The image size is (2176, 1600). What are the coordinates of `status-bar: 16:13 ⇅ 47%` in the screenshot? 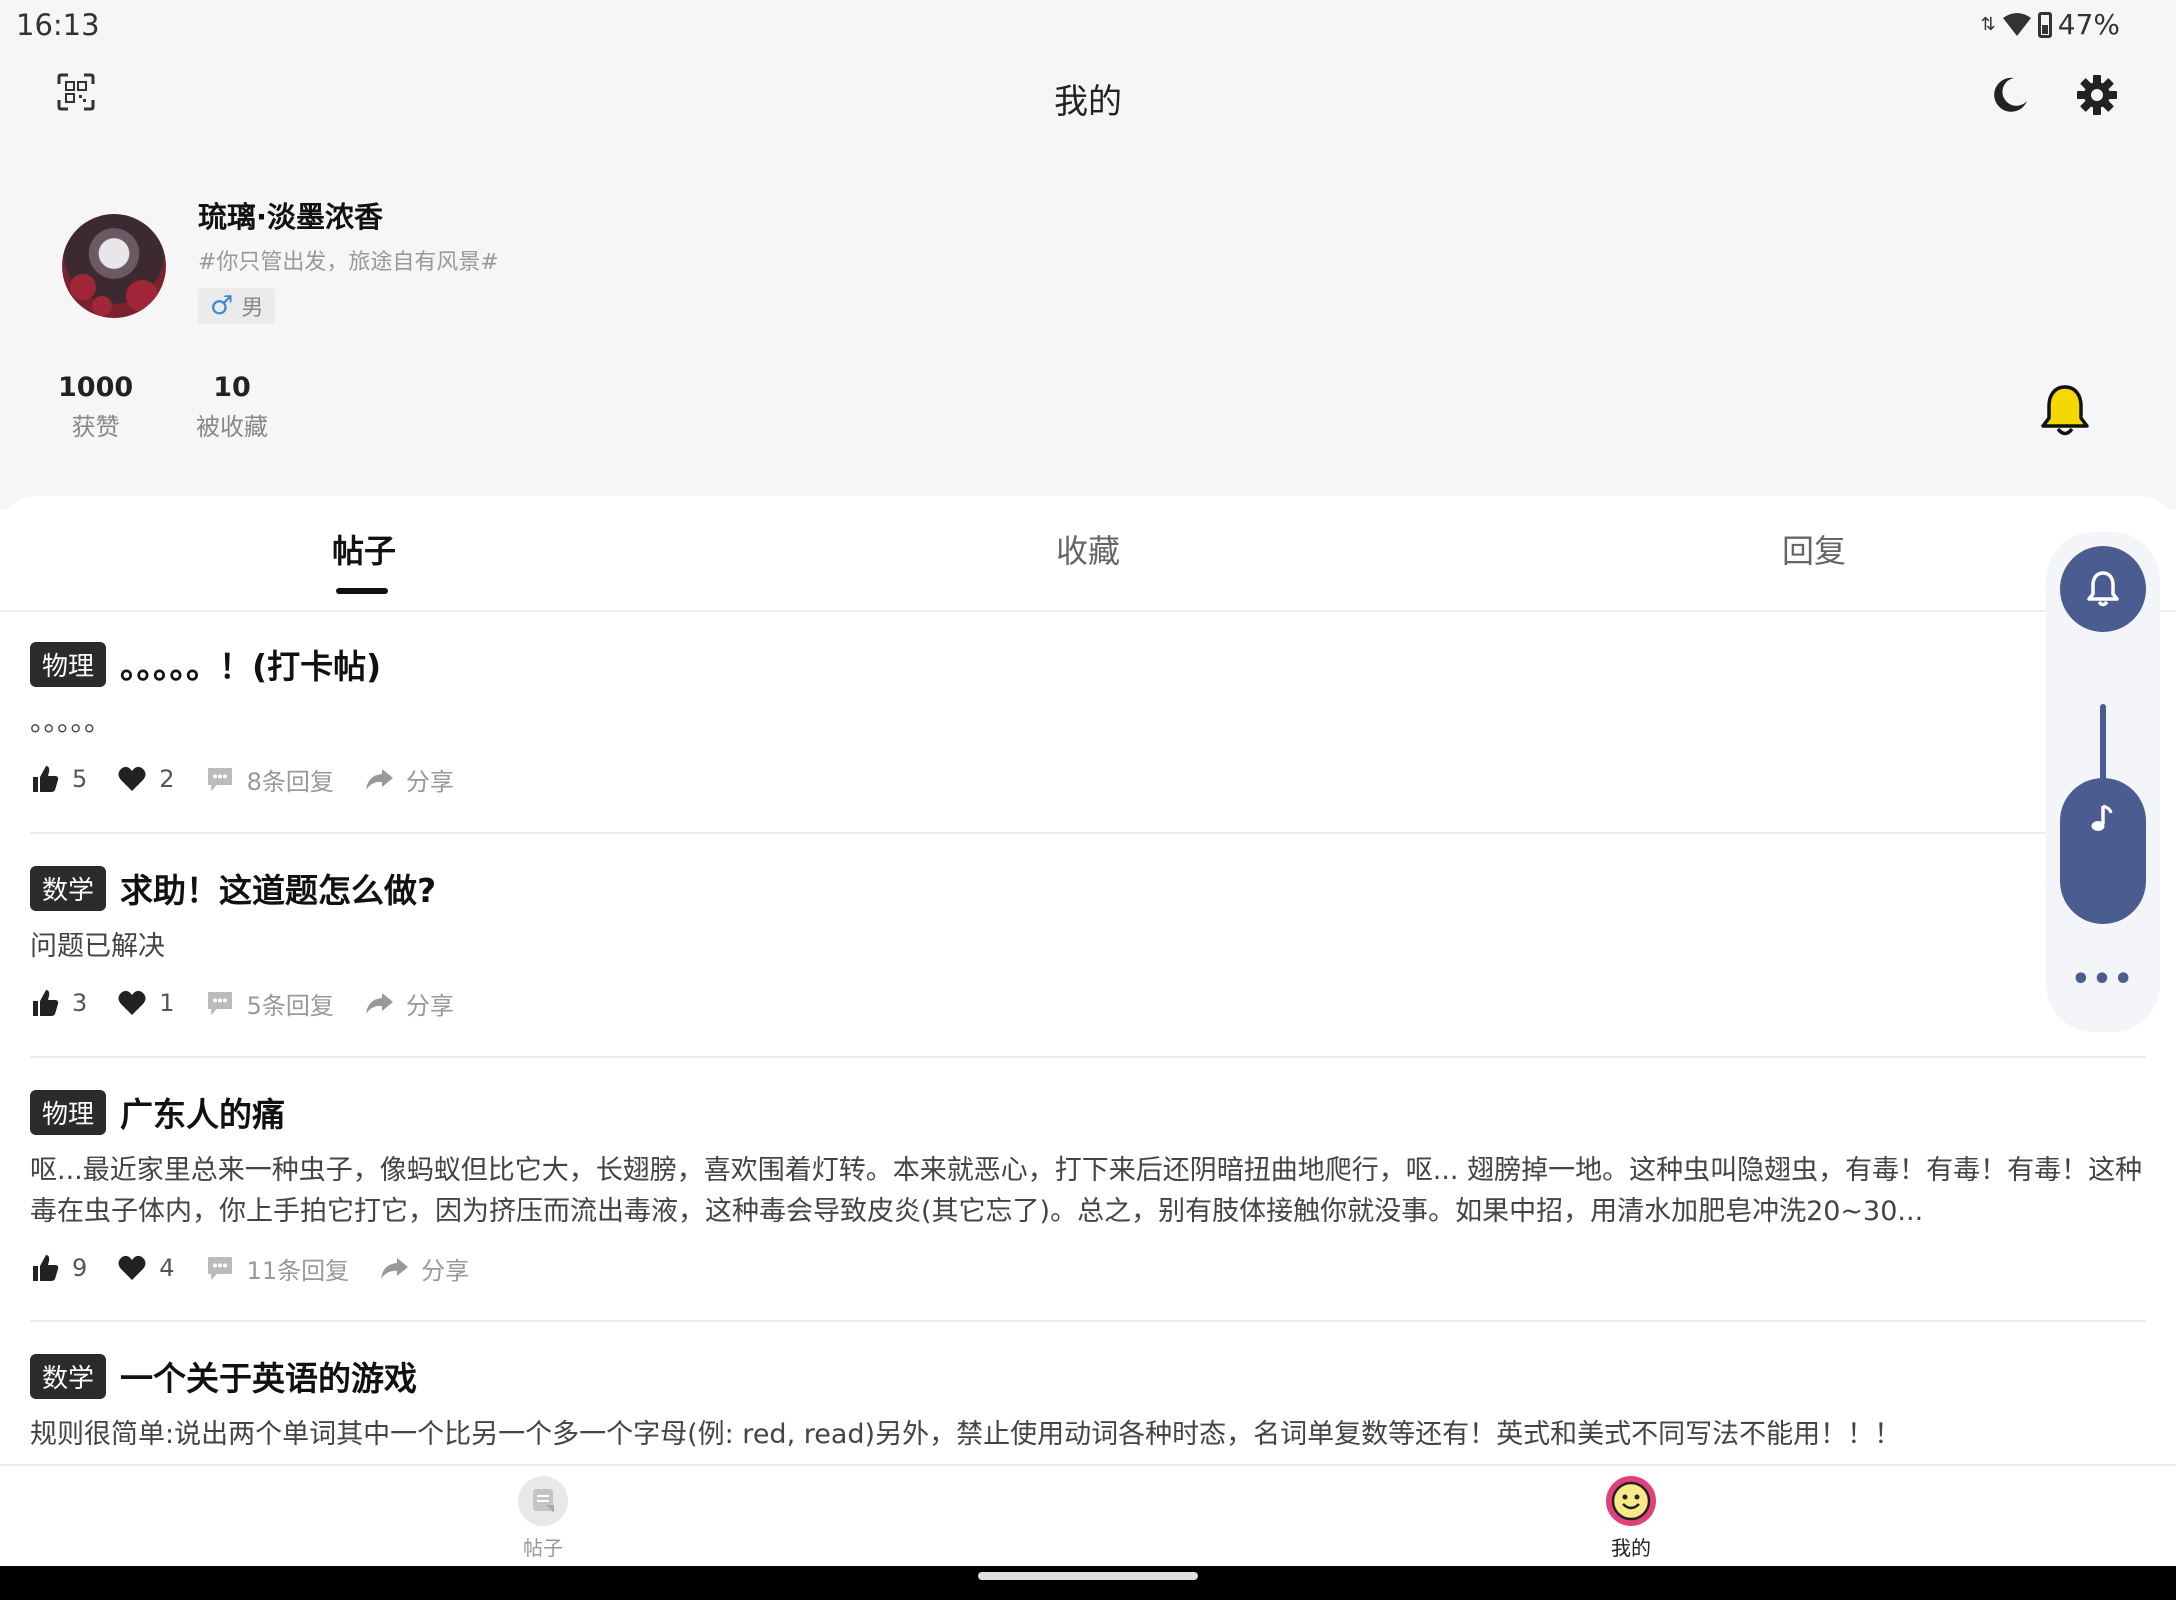 It's located at (1088, 26).